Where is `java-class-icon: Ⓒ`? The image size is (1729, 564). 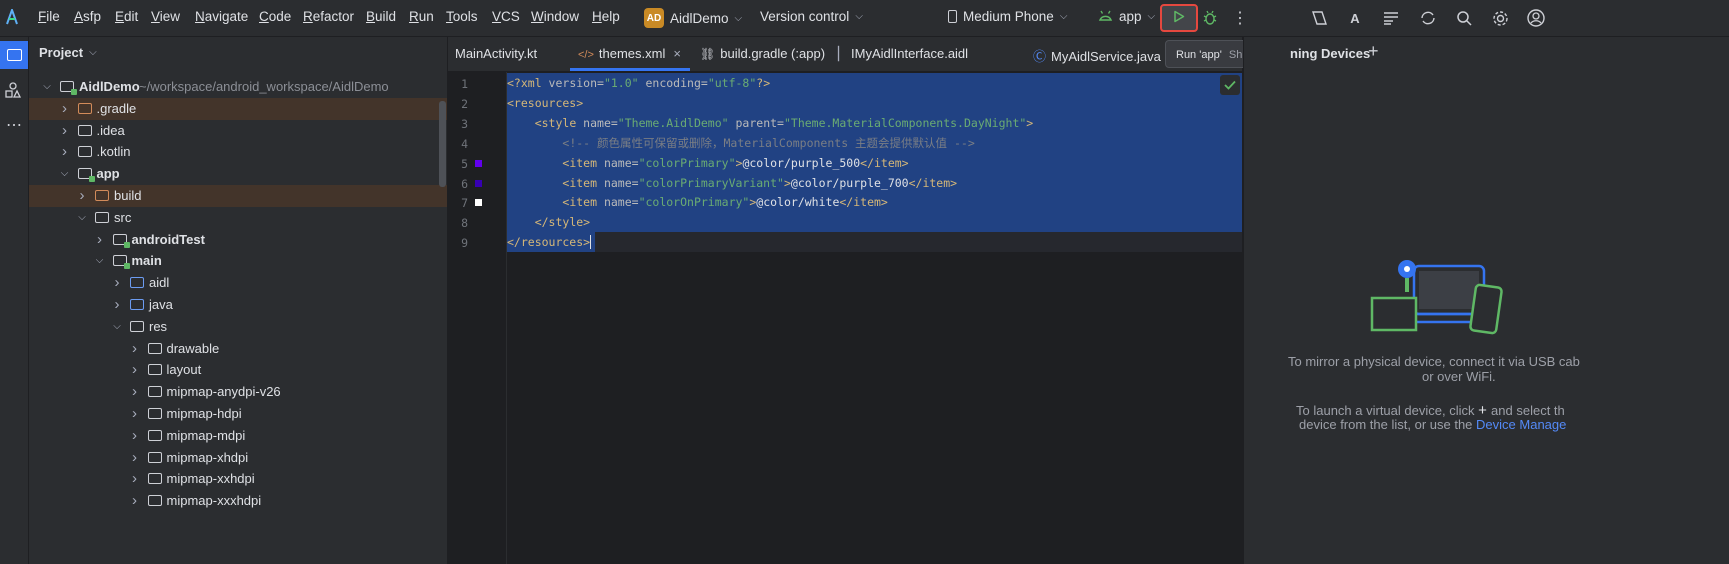
java-class-icon: Ⓒ is located at coordinates (1040, 56).